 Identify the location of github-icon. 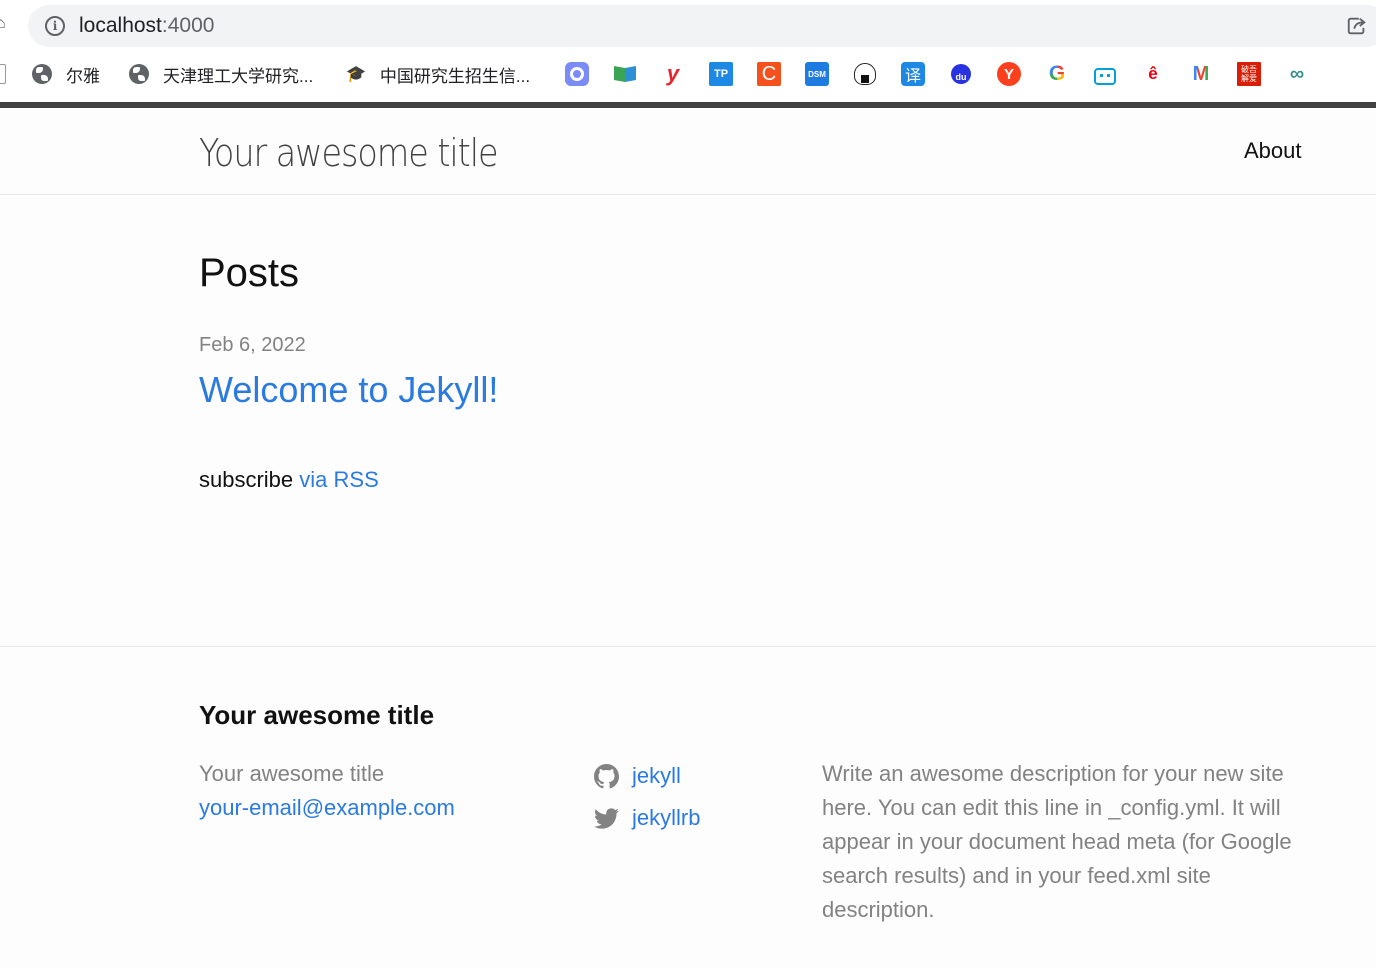
(606, 775).